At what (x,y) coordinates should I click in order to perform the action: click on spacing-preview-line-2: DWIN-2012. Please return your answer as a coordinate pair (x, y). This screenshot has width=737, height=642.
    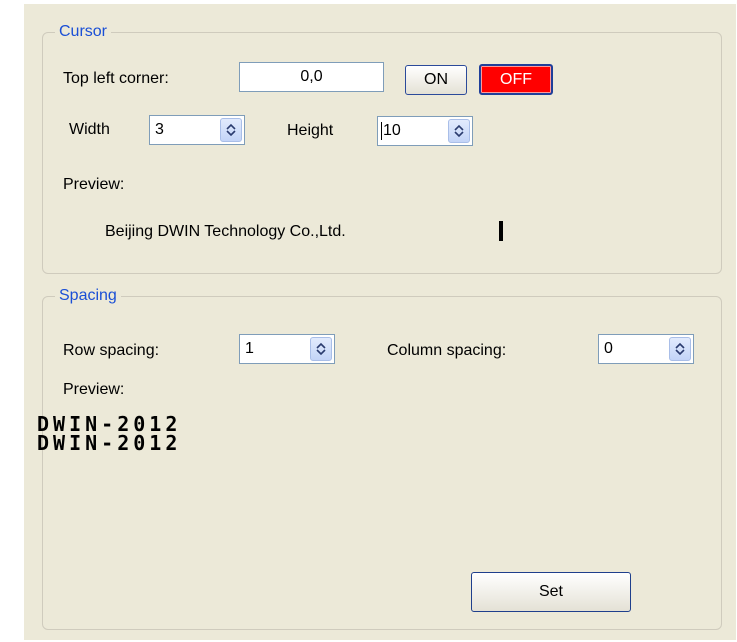
    Looking at the image, I should click on (109, 443).